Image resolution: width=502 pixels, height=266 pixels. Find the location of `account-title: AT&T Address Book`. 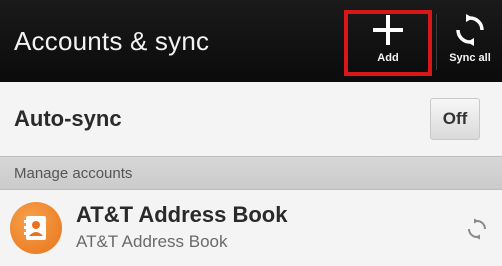

account-title: AT&T Address Book is located at coordinates (182, 214).